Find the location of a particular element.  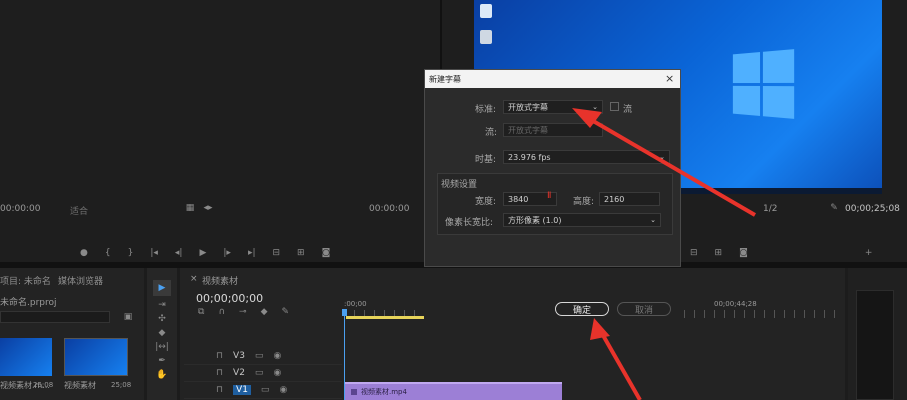

annotation-arrows is located at coordinates (664, 254).